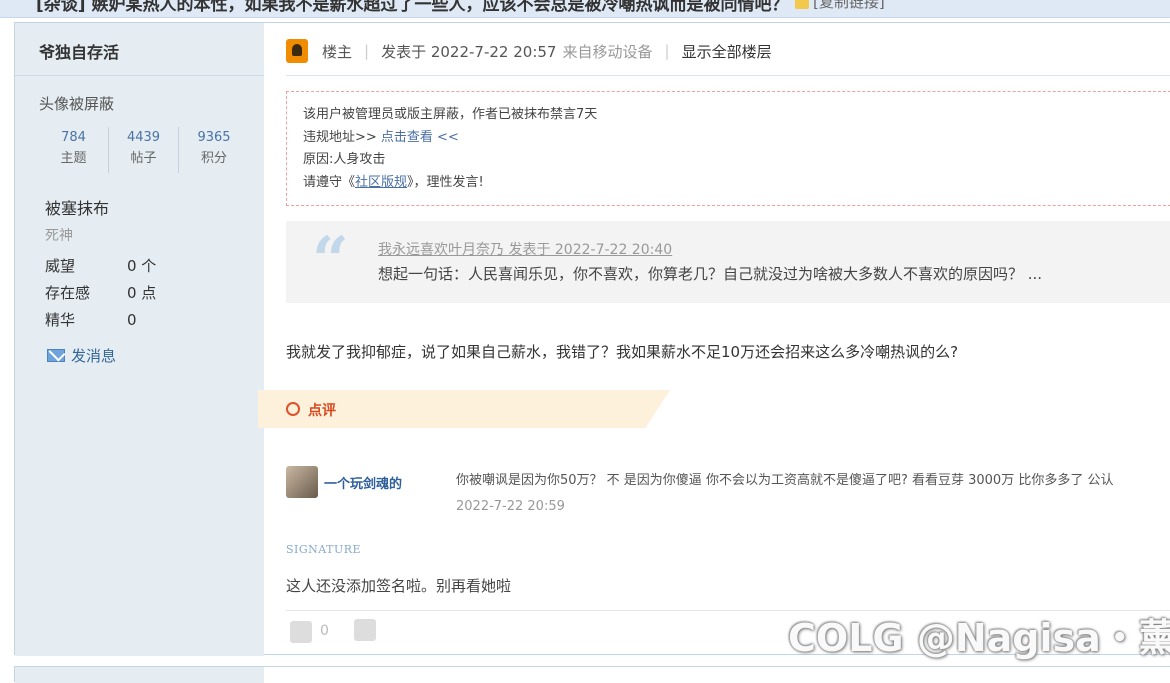  I want to click on dashed-line, so click(671, 551).